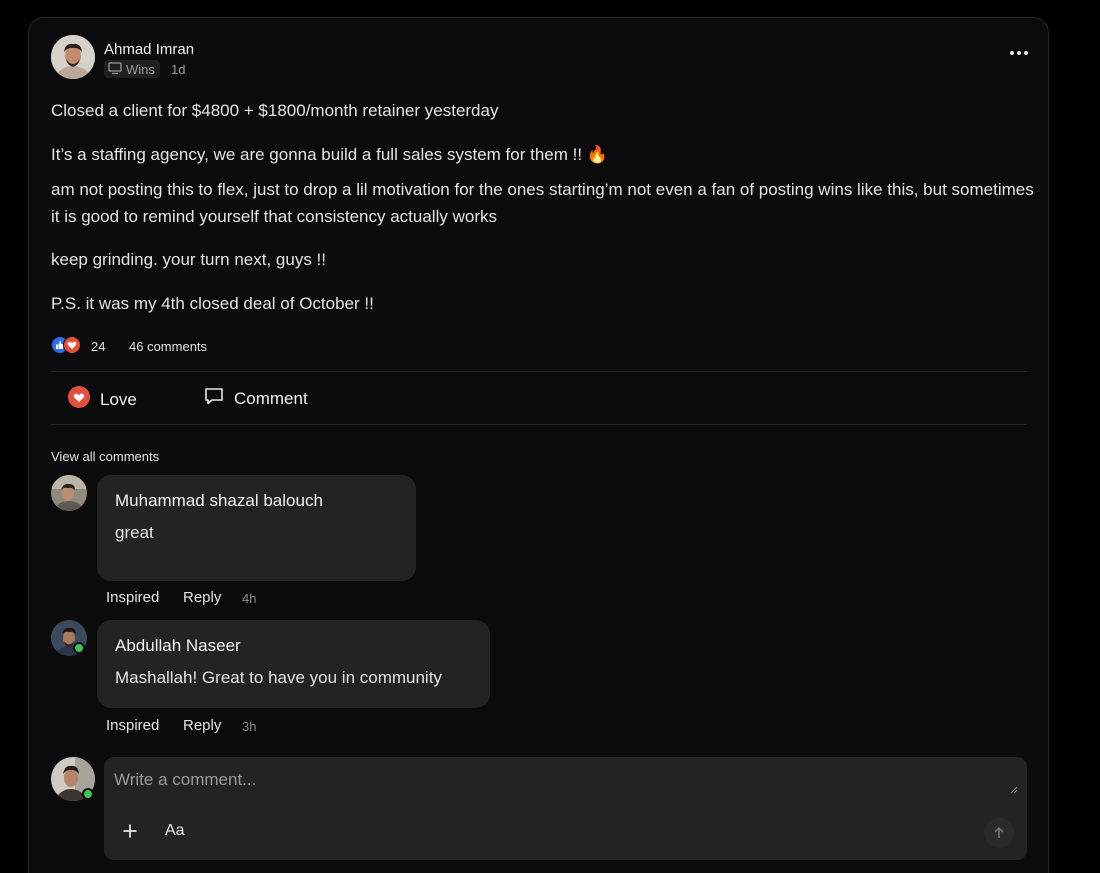  I want to click on comment-icon, so click(214, 398).